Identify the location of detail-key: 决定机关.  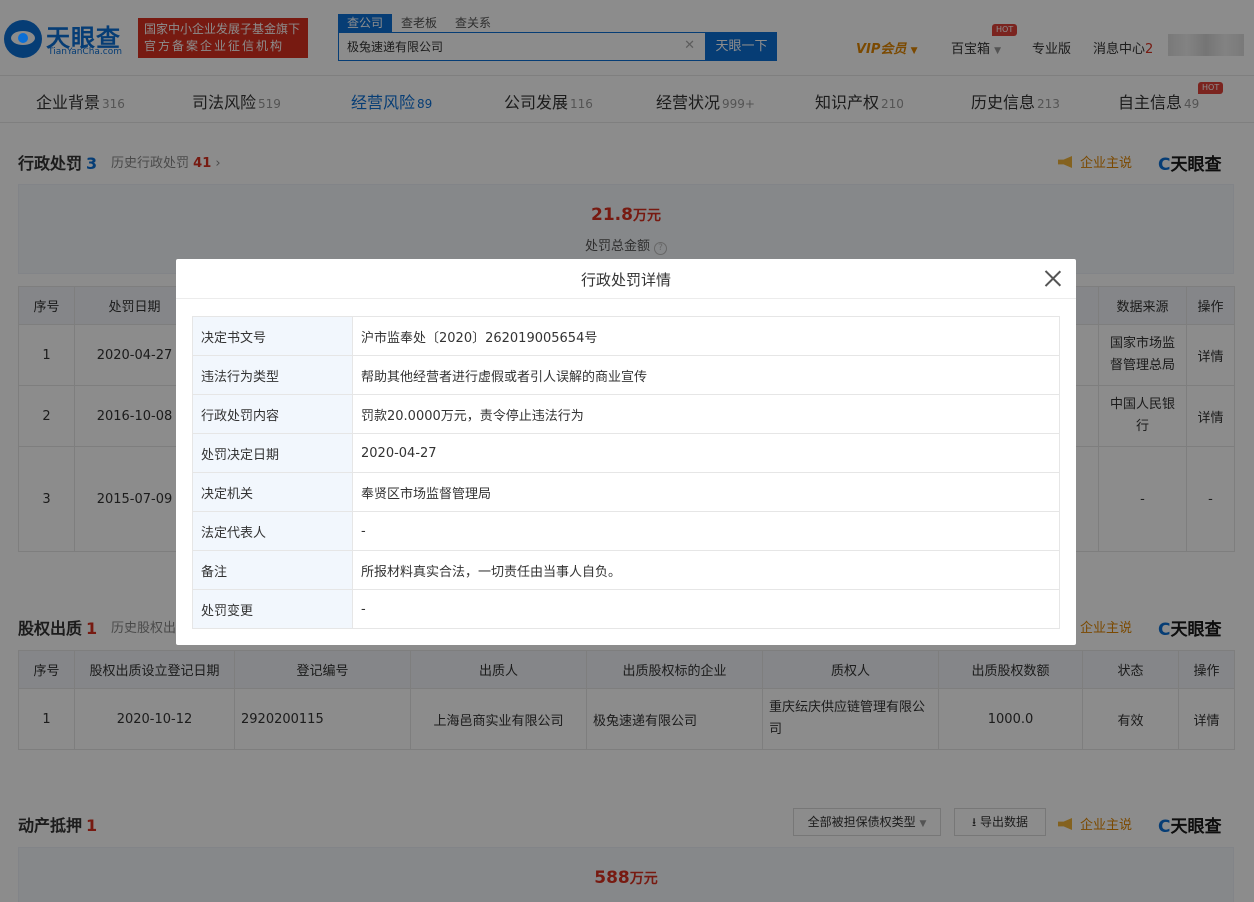
(272, 492).